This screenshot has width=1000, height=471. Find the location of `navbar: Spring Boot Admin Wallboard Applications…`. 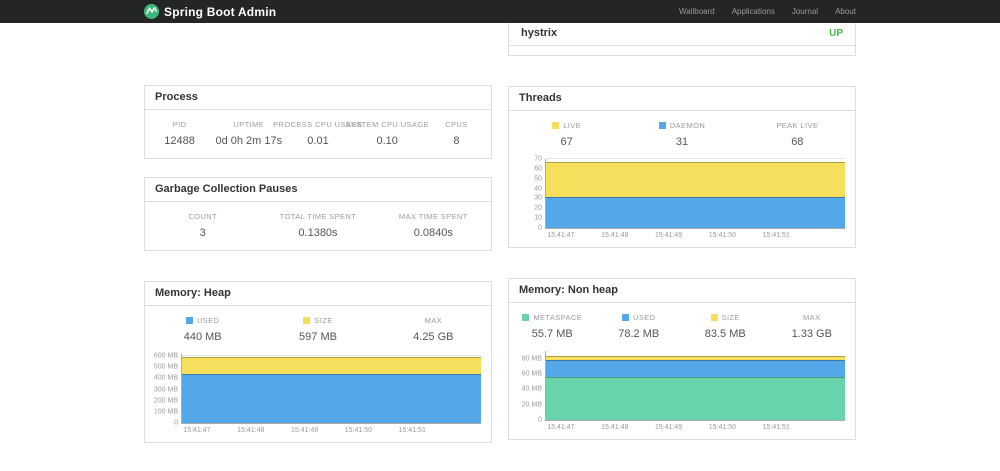

navbar: Spring Boot Admin Wallboard Applications… is located at coordinates (500, 11).